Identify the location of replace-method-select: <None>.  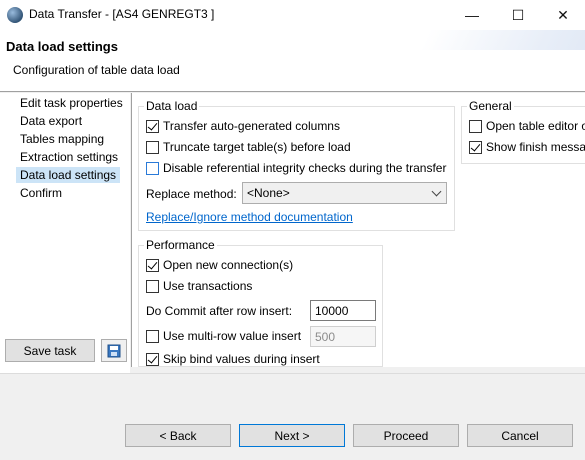
(344, 193).